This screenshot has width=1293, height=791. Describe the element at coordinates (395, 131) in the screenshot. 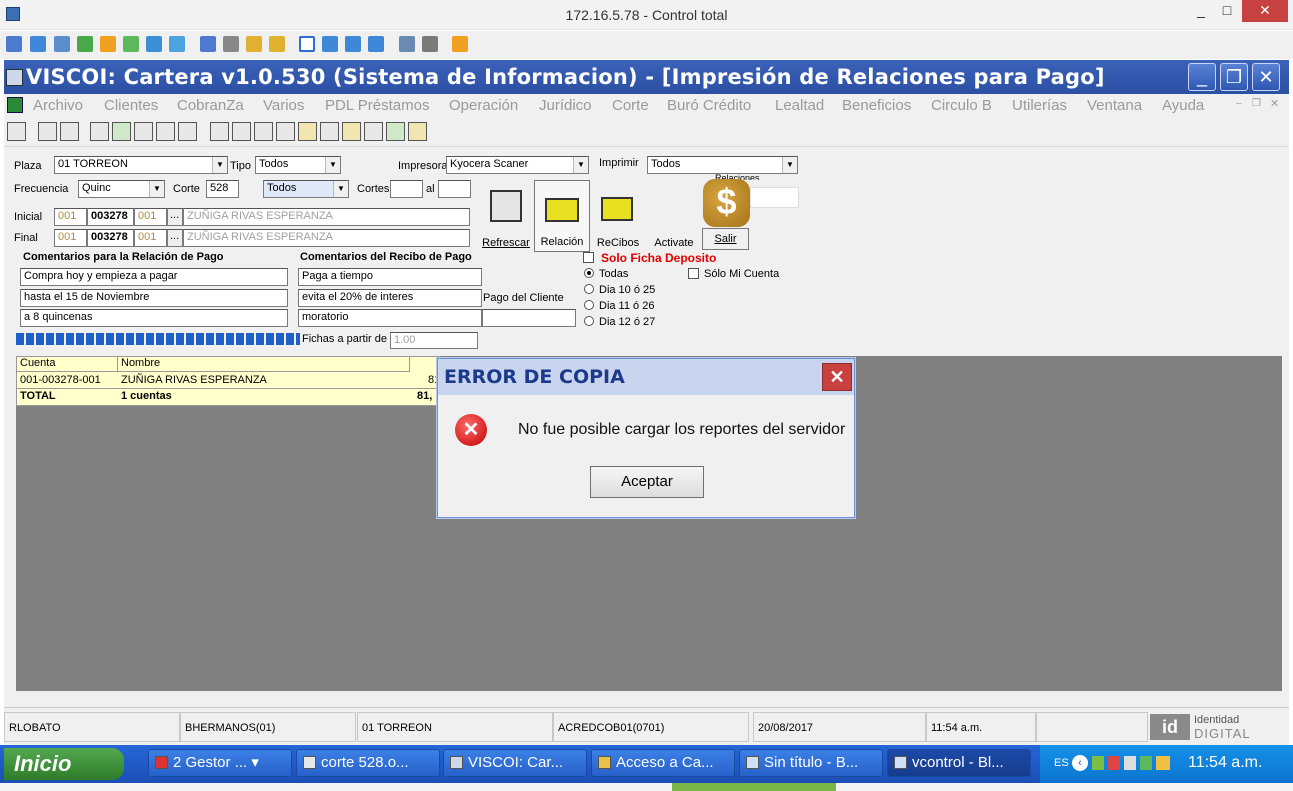

I see `tool-ok-icon` at that location.